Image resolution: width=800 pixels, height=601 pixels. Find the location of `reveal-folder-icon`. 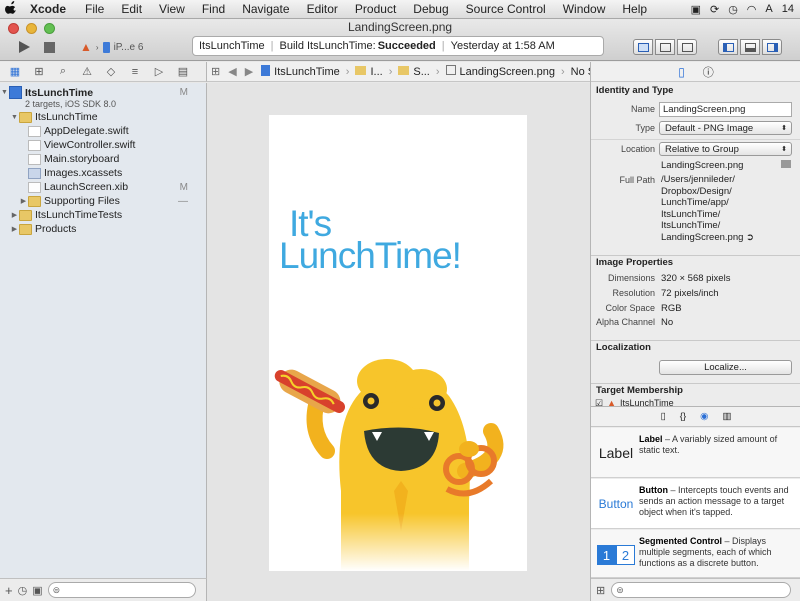

reveal-folder-icon is located at coordinates (786, 164).